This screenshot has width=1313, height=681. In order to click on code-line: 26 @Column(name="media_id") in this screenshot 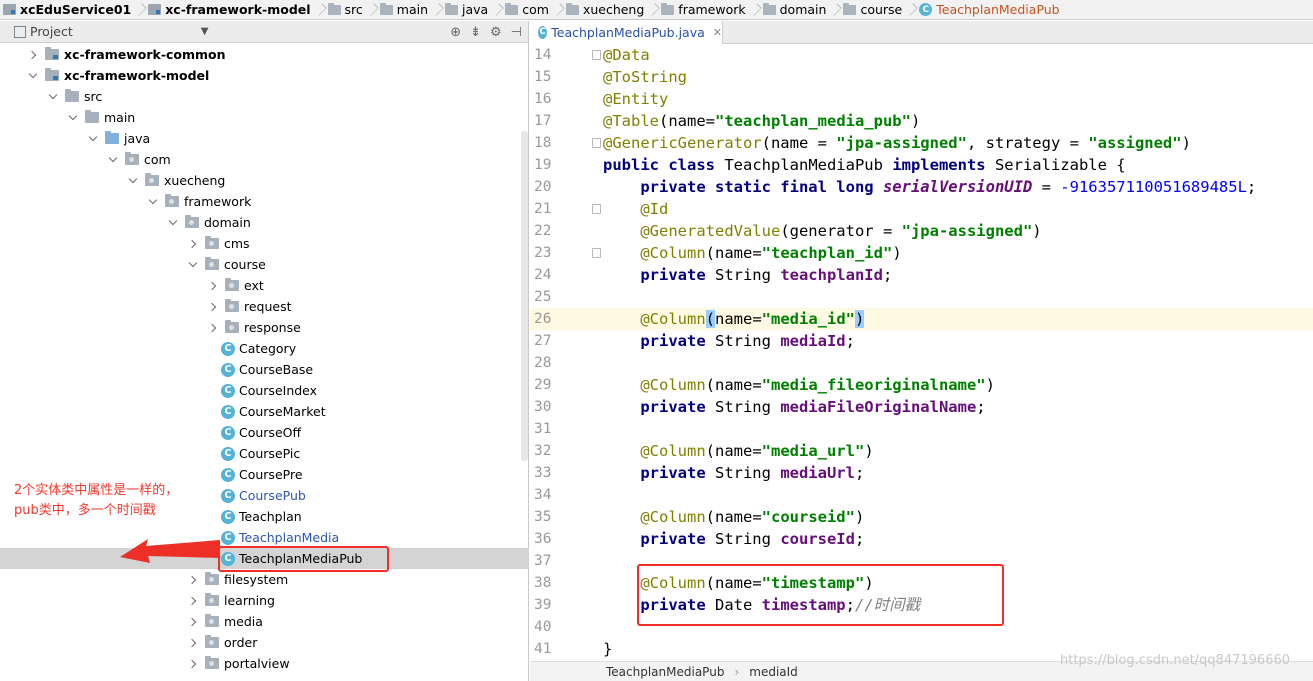, I will do `click(921, 319)`.